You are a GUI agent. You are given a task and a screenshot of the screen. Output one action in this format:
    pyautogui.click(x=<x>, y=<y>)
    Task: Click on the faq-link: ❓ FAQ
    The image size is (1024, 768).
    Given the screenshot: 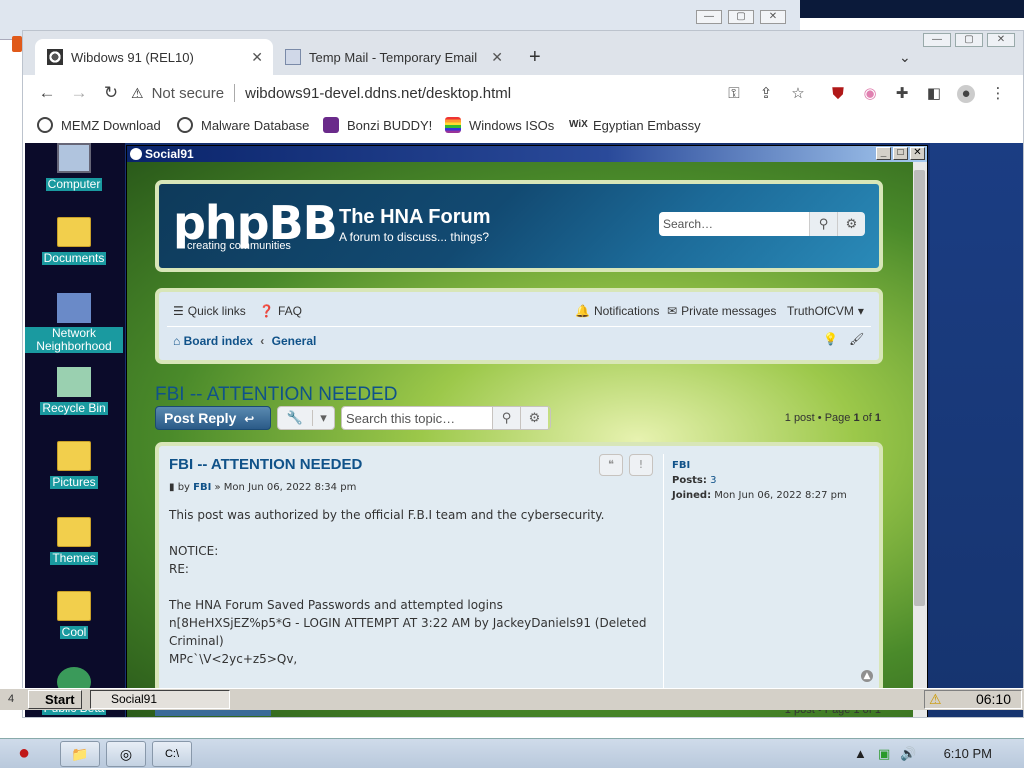 What is the action you would take?
    pyautogui.click(x=280, y=311)
    